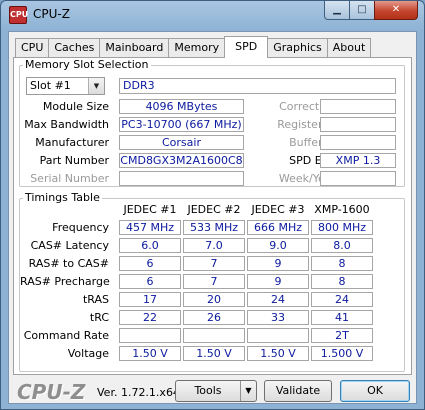 The image size is (425, 410). What do you see at coordinates (342, 227) in the screenshot?
I see `timings-cell: 800 MHz` at bounding box center [342, 227].